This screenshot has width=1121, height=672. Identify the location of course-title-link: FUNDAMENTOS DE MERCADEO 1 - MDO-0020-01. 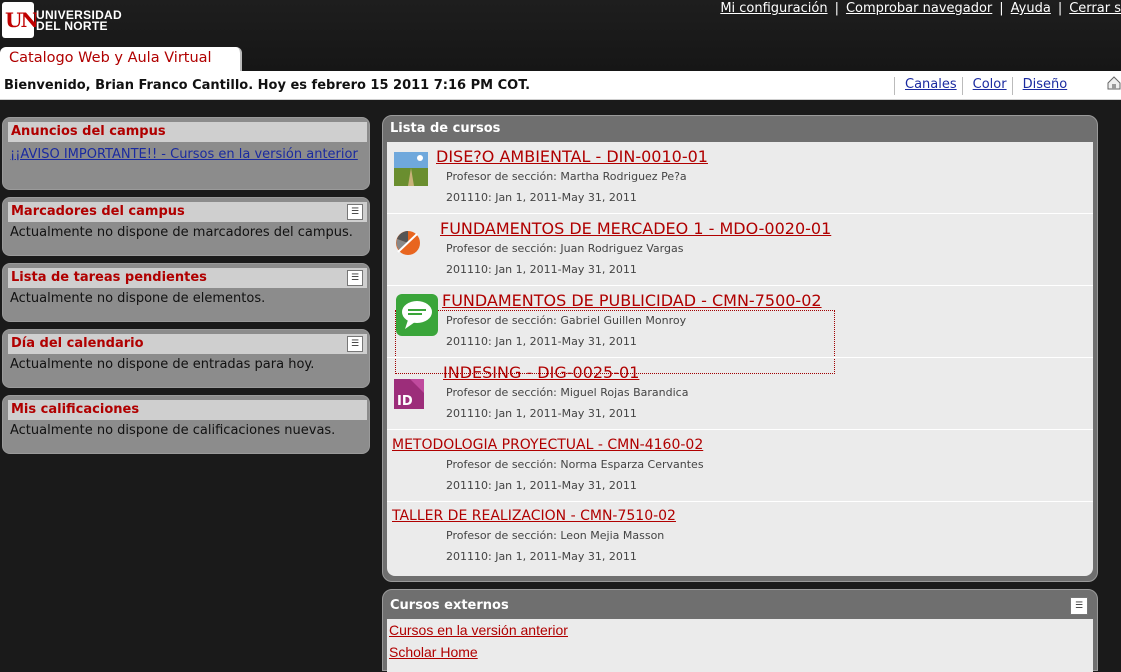
(635, 228).